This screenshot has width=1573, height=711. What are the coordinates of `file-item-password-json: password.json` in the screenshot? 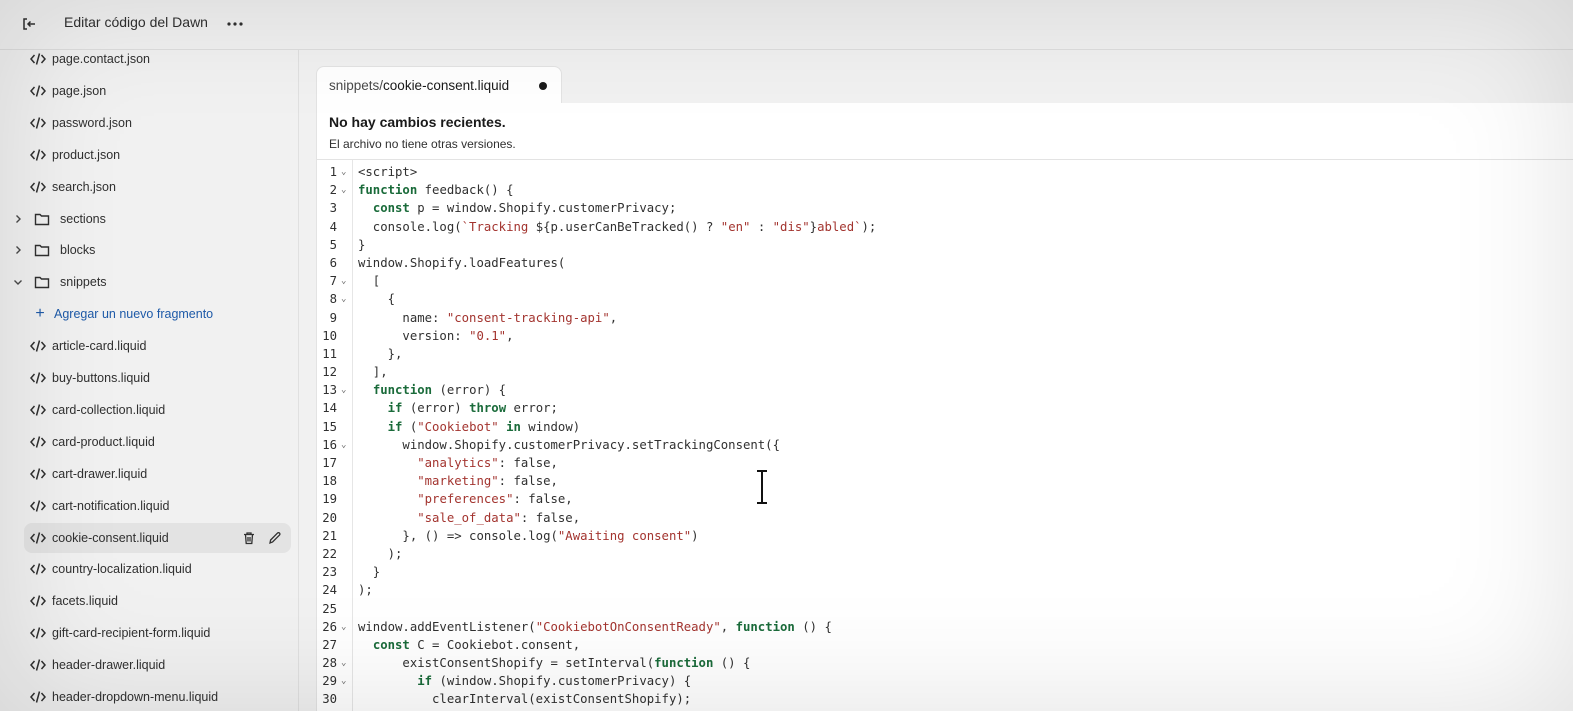 It's located at (157, 123).